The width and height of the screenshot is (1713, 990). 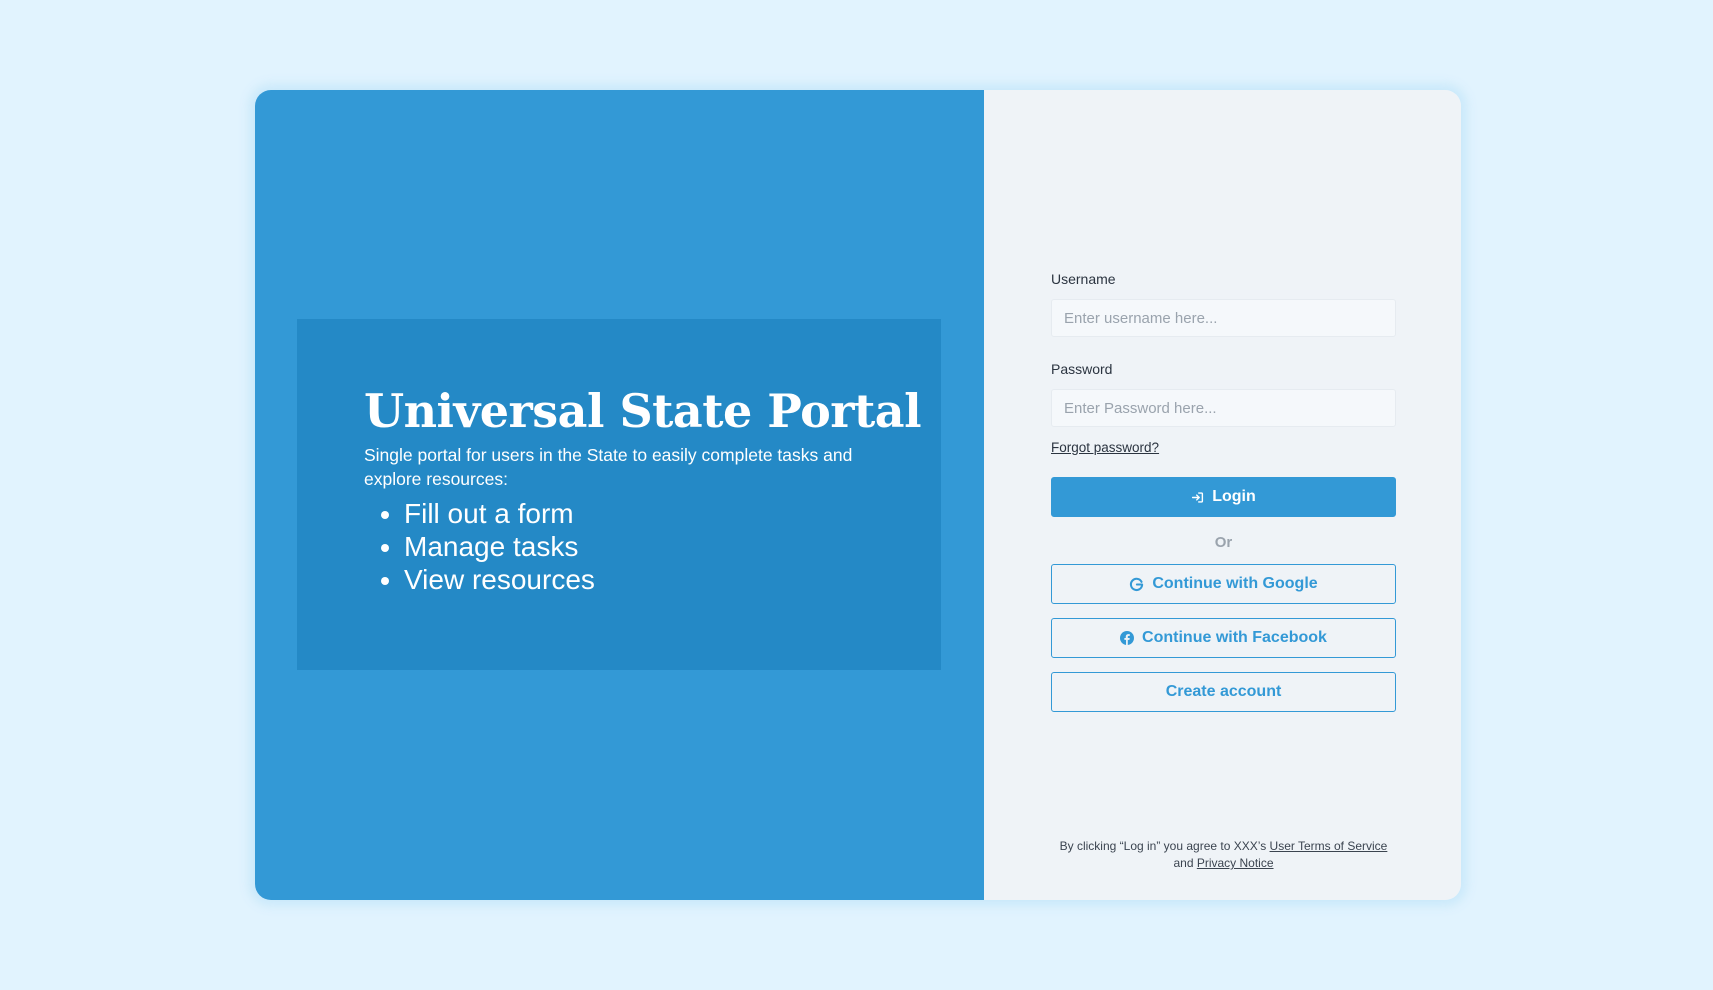 What do you see at coordinates (1234, 496) in the screenshot?
I see `login-button-label: Login` at bounding box center [1234, 496].